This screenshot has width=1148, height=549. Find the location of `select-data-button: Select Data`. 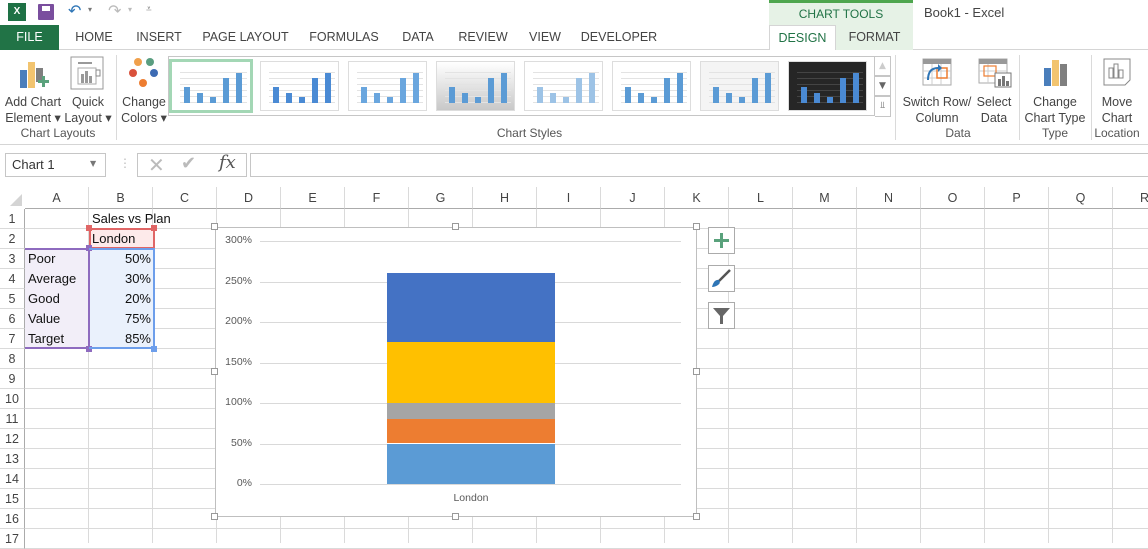

select-data-button: Select Data is located at coordinates (994, 89).